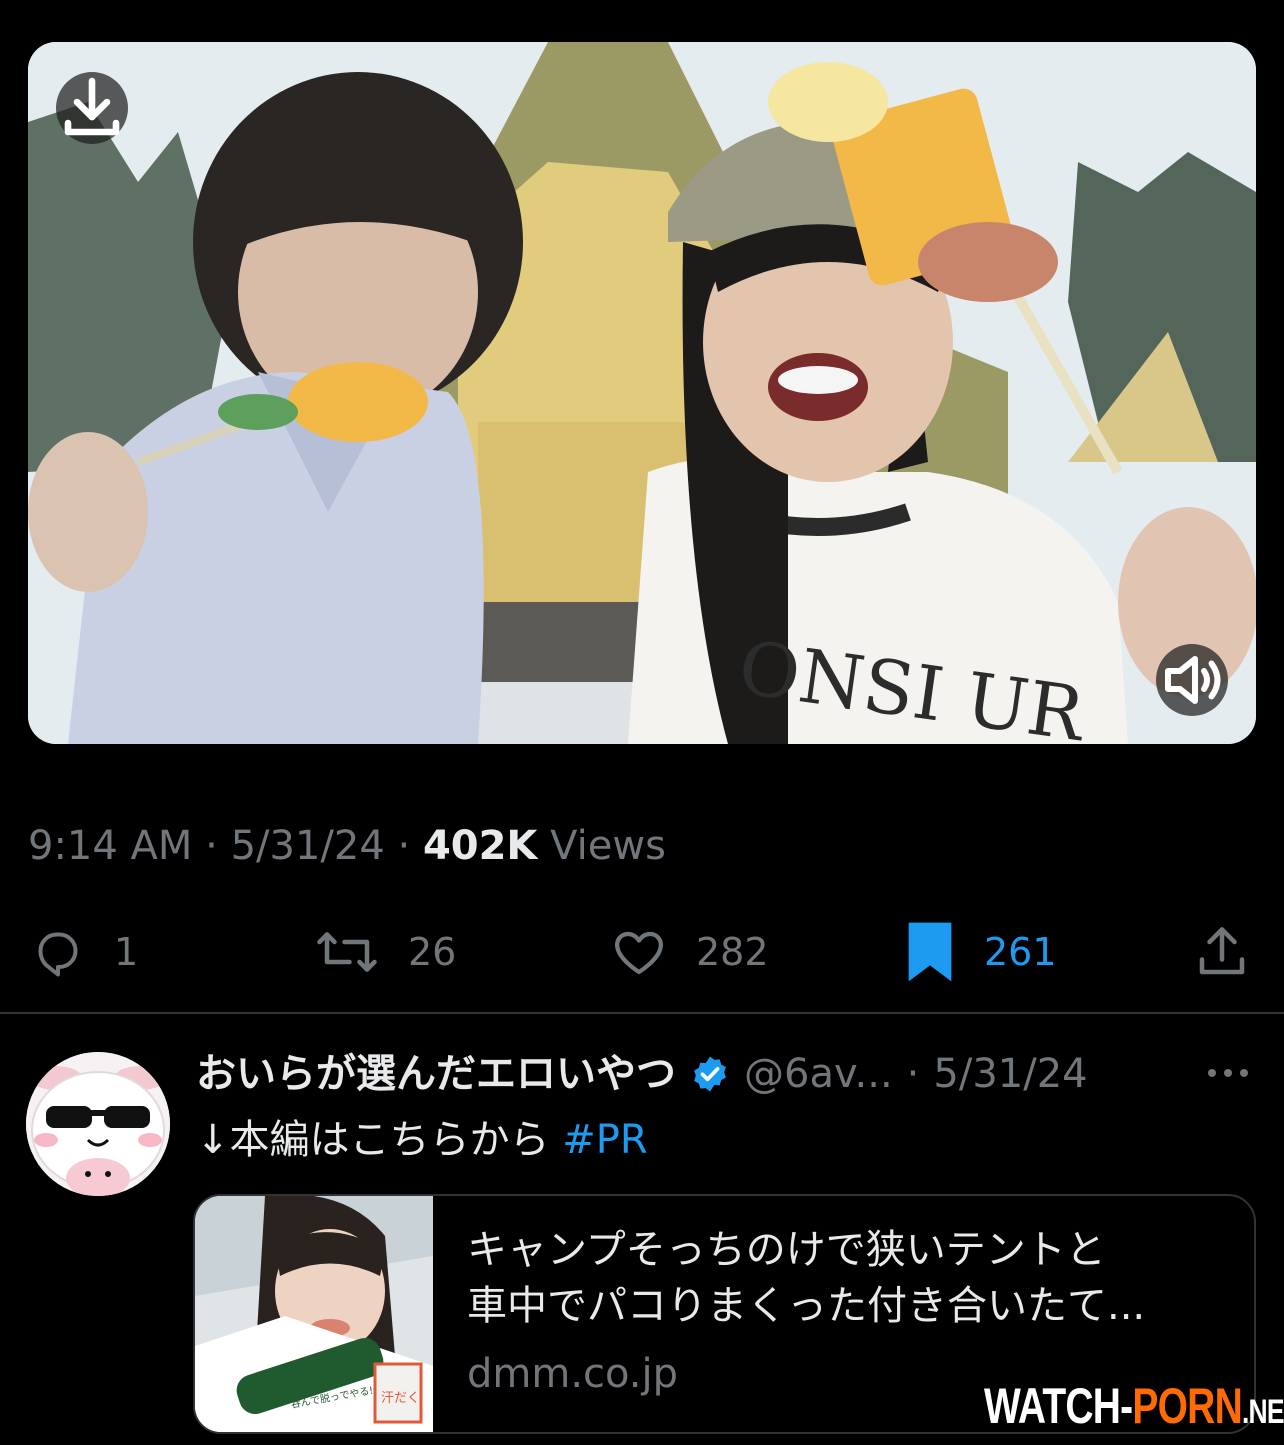 The image size is (1284, 1445). Describe the element at coordinates (379, 1140) in the screenshot. I see `tweet-body: ↓本編はこちらから` at that location.